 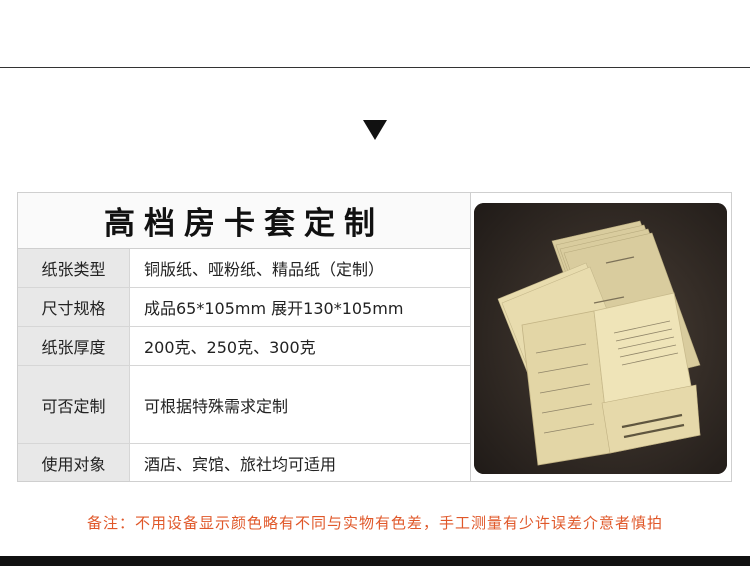 I want to click on spec-label: 纸张类型, so click(x=74, y=268).